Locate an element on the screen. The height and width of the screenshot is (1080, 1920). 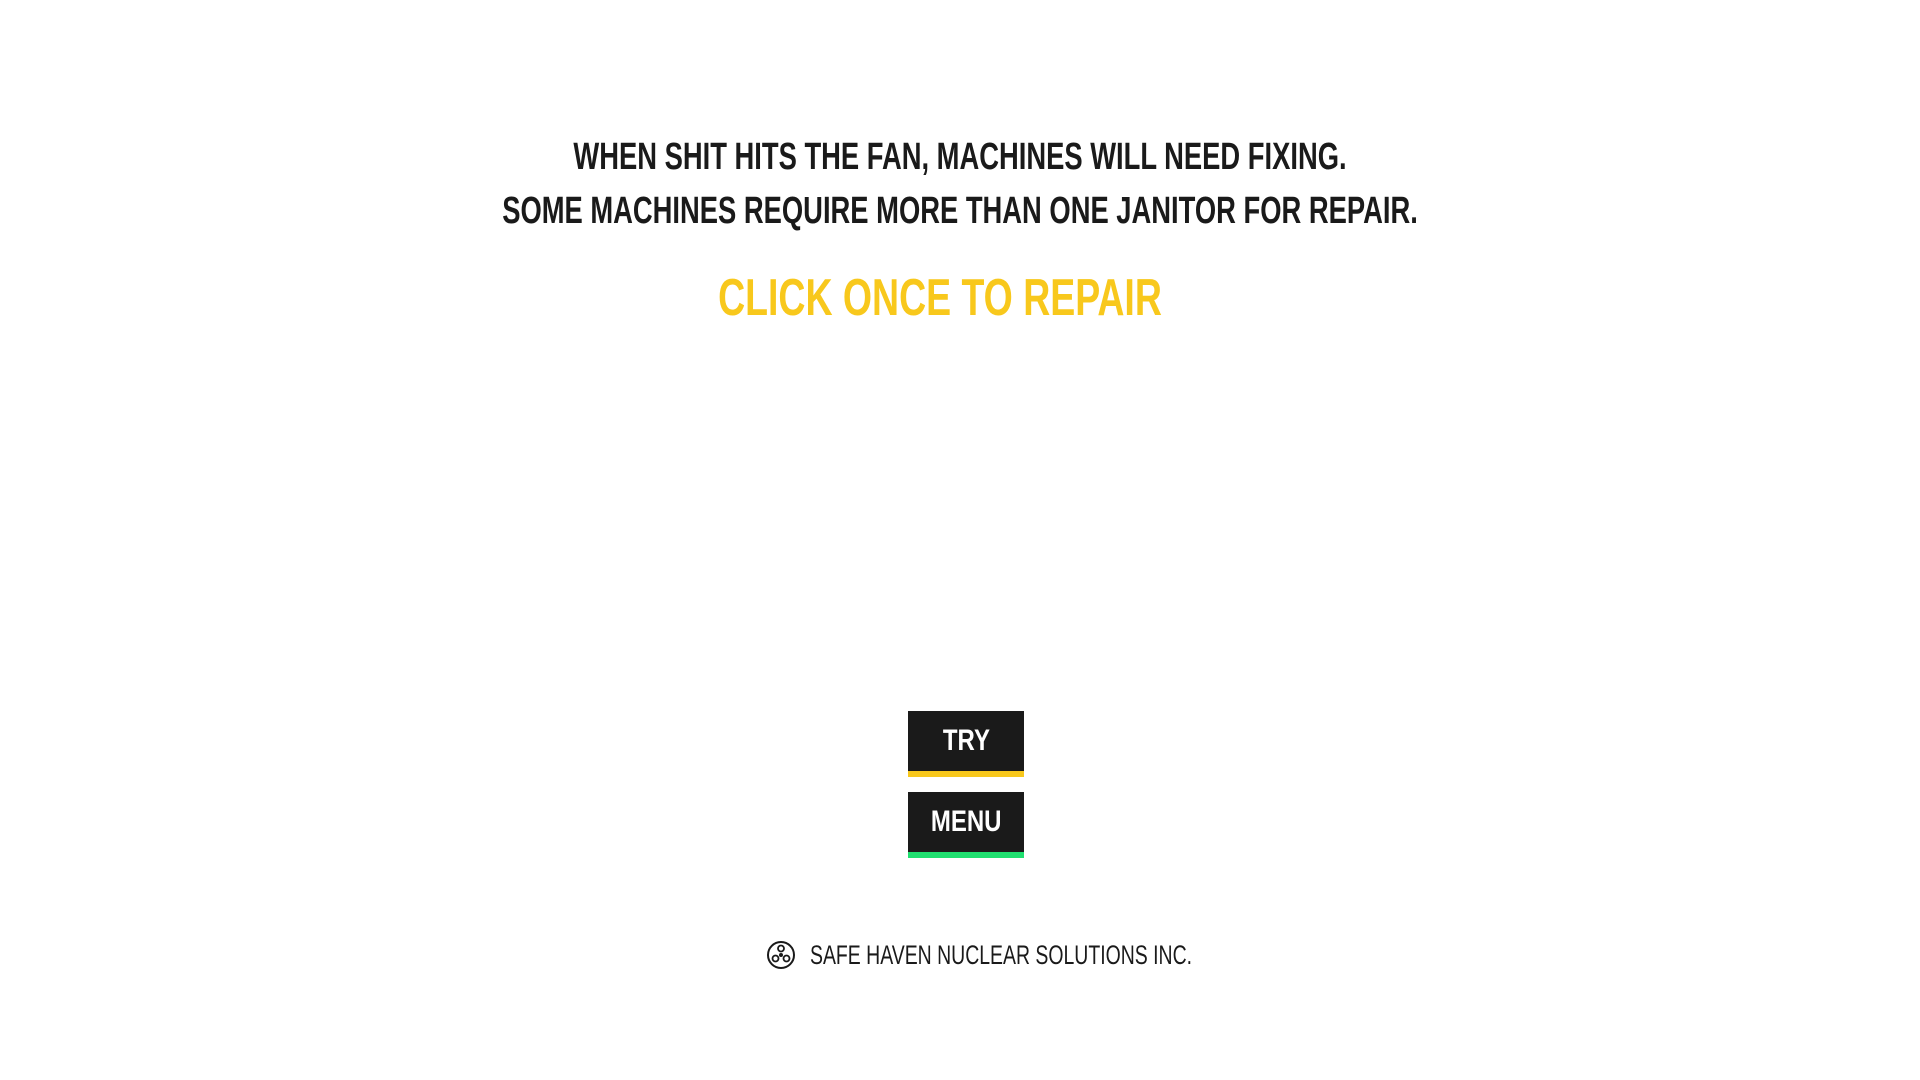
footer: SAFE HAVEN NUCLEAR SOLUTIONS INC. is located at coordinates (1053, 955).